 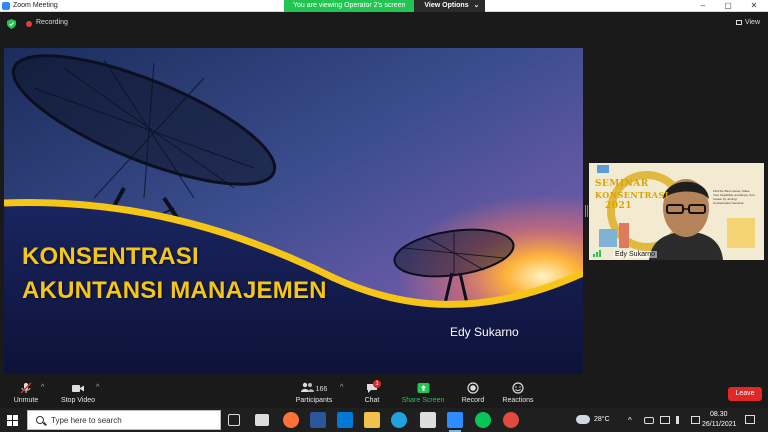 What do you see at coordinates (719, 414) in the screenshot?
I see `clock-time: 08.30` at bounding box center [719, 414].